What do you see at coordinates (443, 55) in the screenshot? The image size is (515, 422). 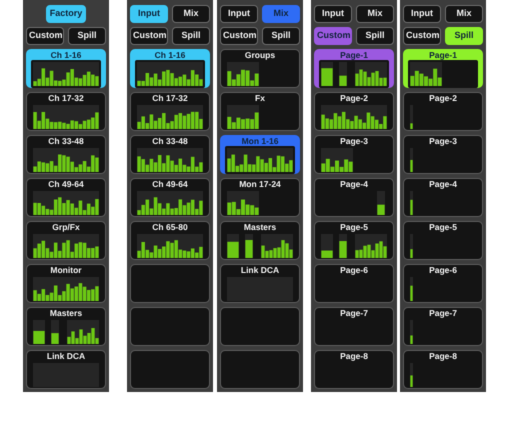 I see `bank-label: Page-1` at bounding box center [443, 55].